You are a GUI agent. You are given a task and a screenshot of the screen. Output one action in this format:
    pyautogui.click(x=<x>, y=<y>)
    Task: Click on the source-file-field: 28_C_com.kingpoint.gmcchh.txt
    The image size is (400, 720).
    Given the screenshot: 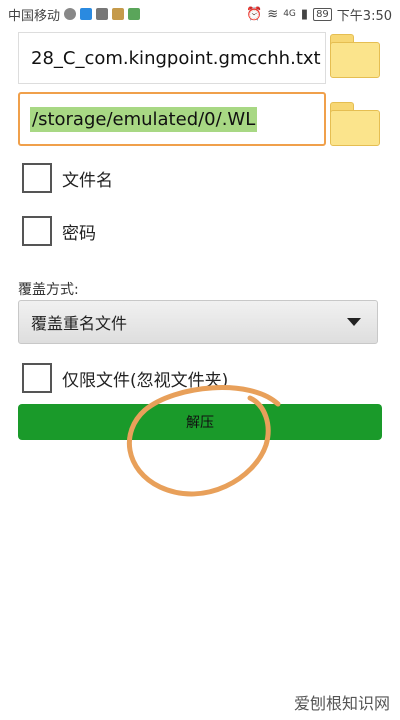 What is the action you would take?
    pyautogui.click(x=172, y=58)
    